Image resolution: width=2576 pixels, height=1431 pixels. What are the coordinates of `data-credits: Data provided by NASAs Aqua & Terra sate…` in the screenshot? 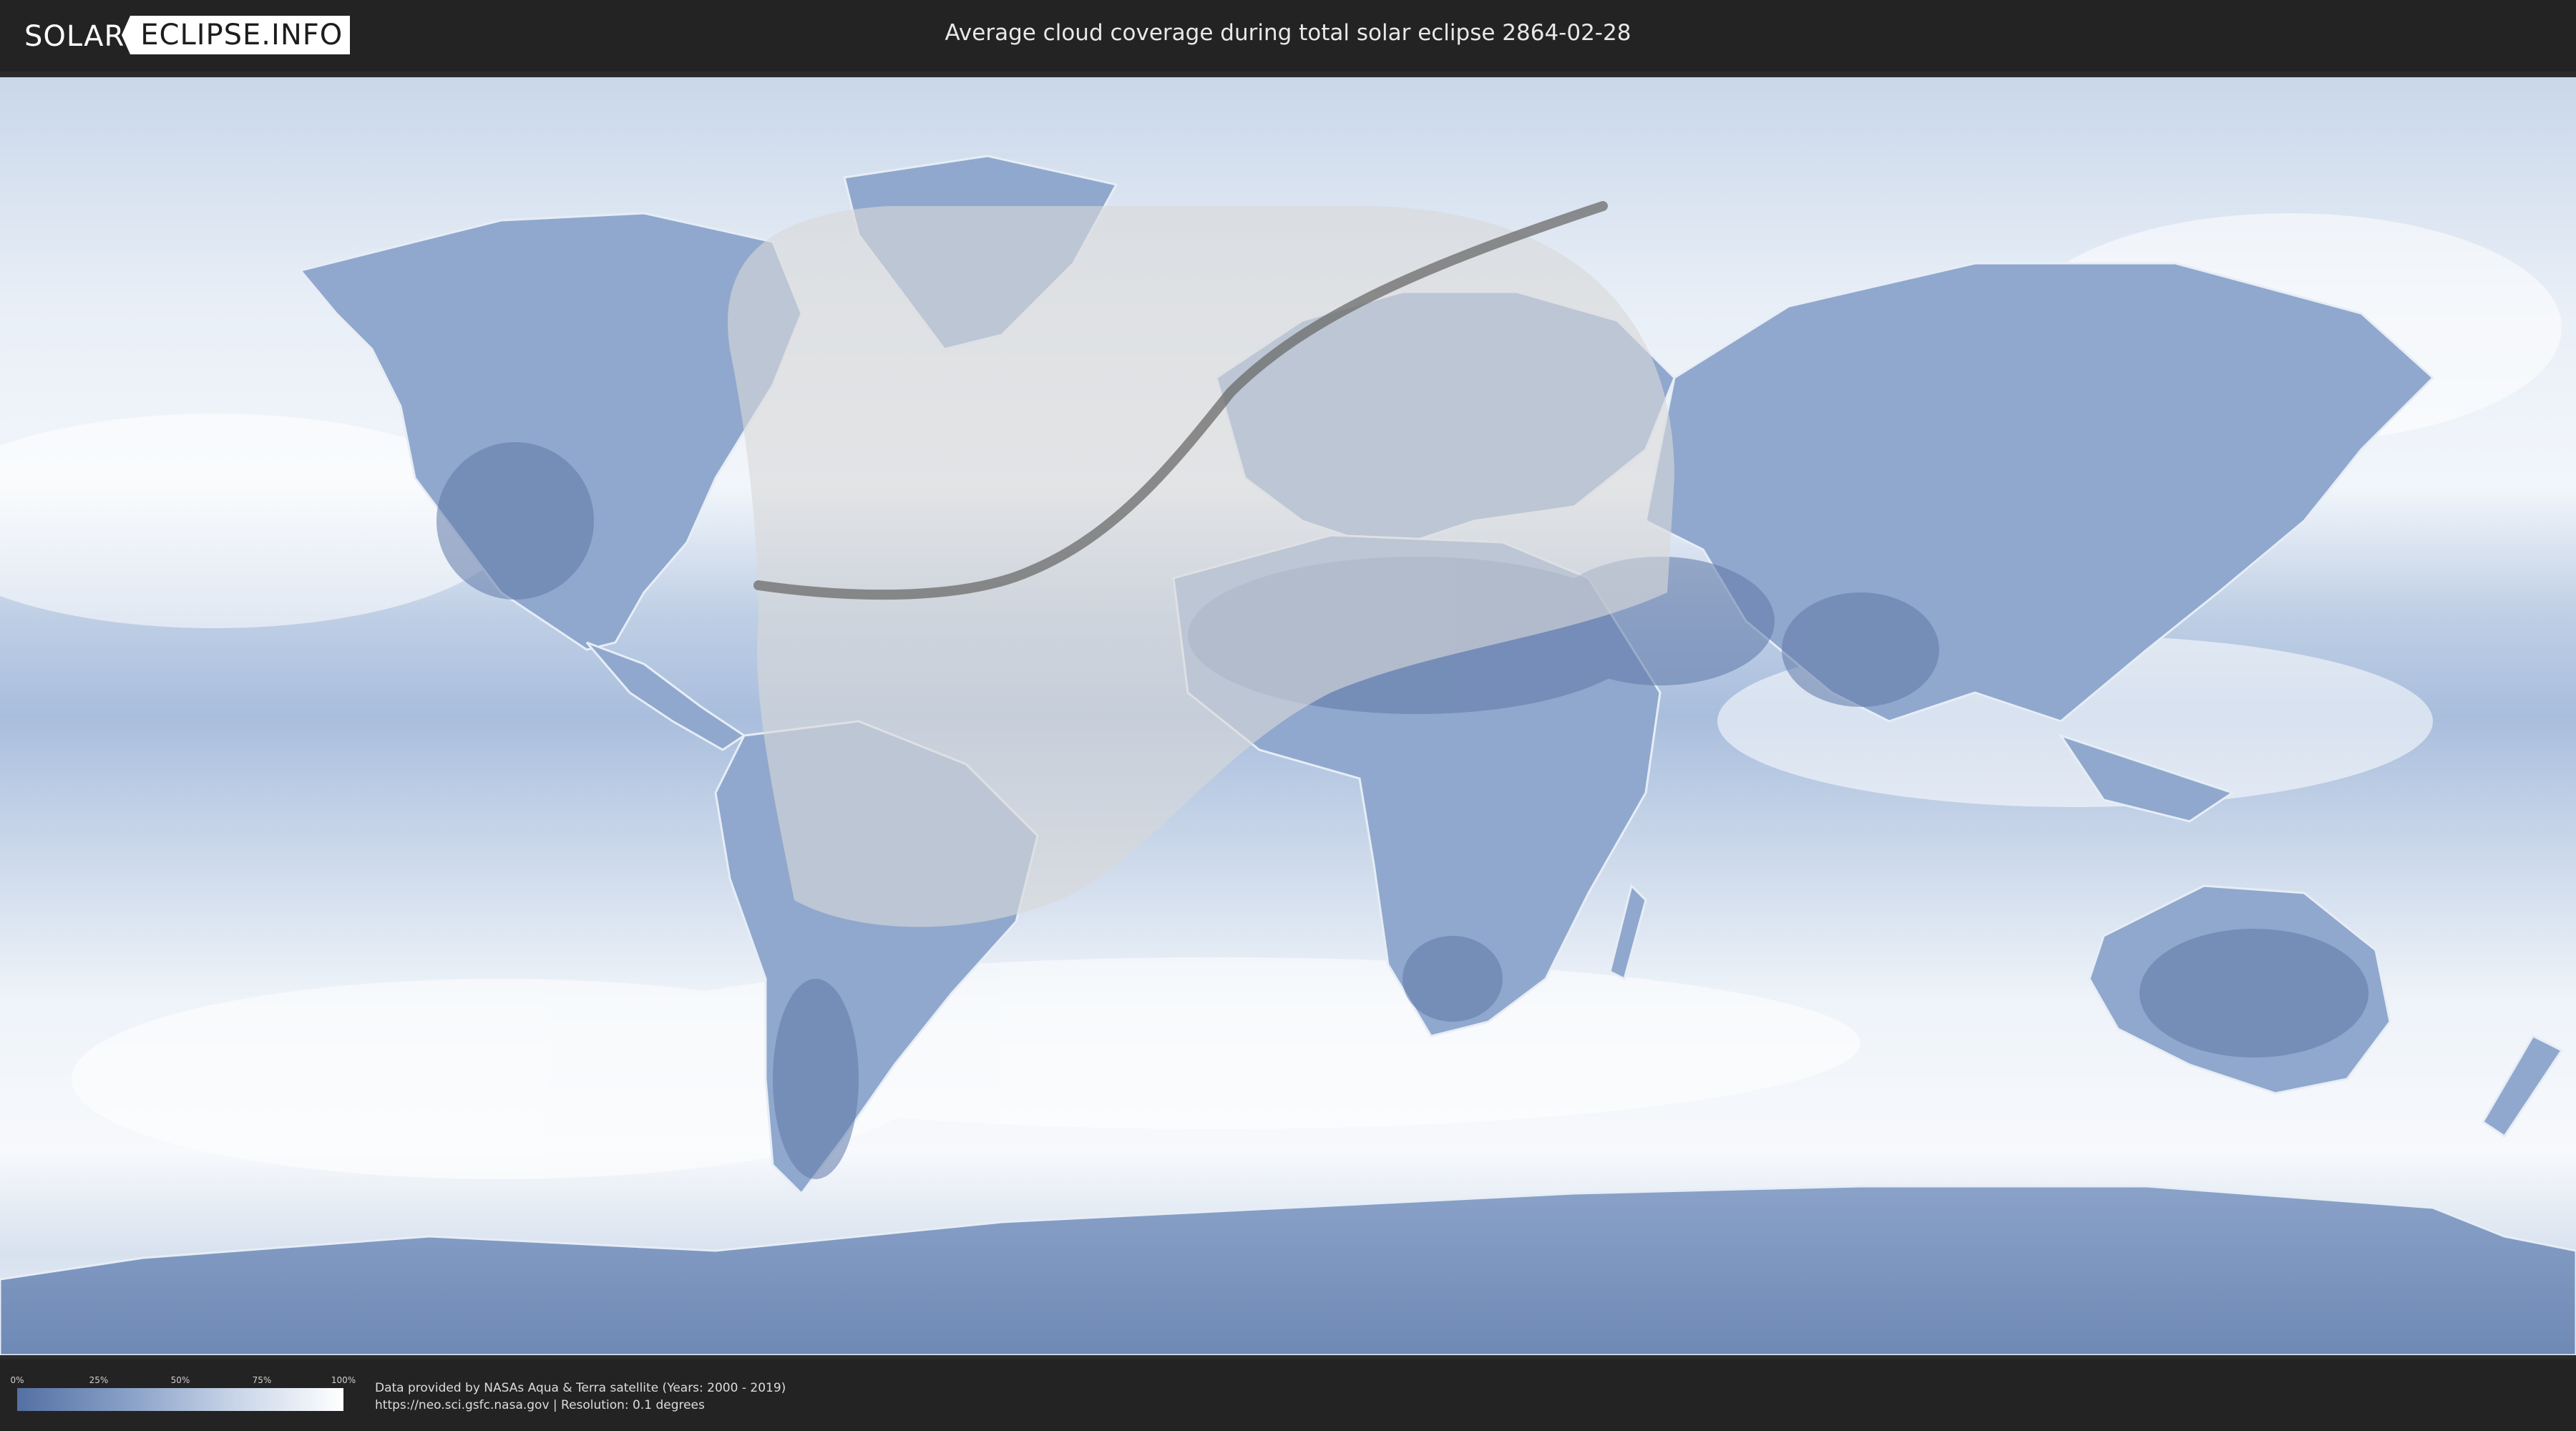 It's located at (580, 1396).